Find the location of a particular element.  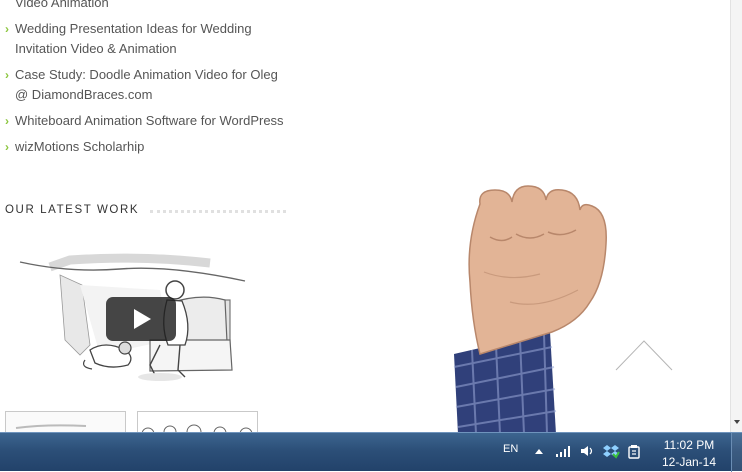

play-icon is located at coordinates (142, 319).